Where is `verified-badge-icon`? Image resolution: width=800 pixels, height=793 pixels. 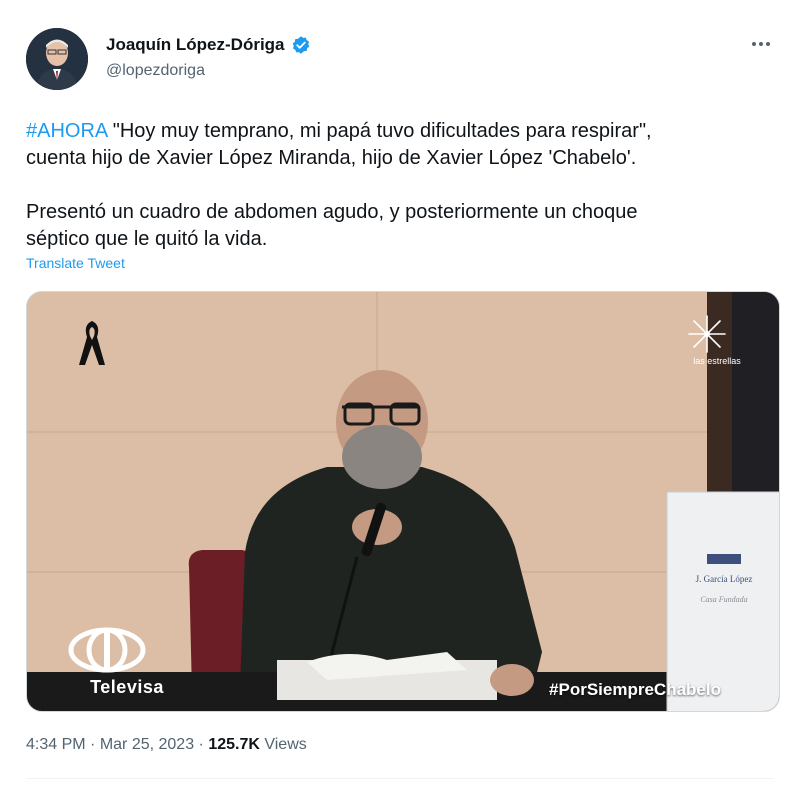
verified-badge-icon is located at coordinates (300, 45).